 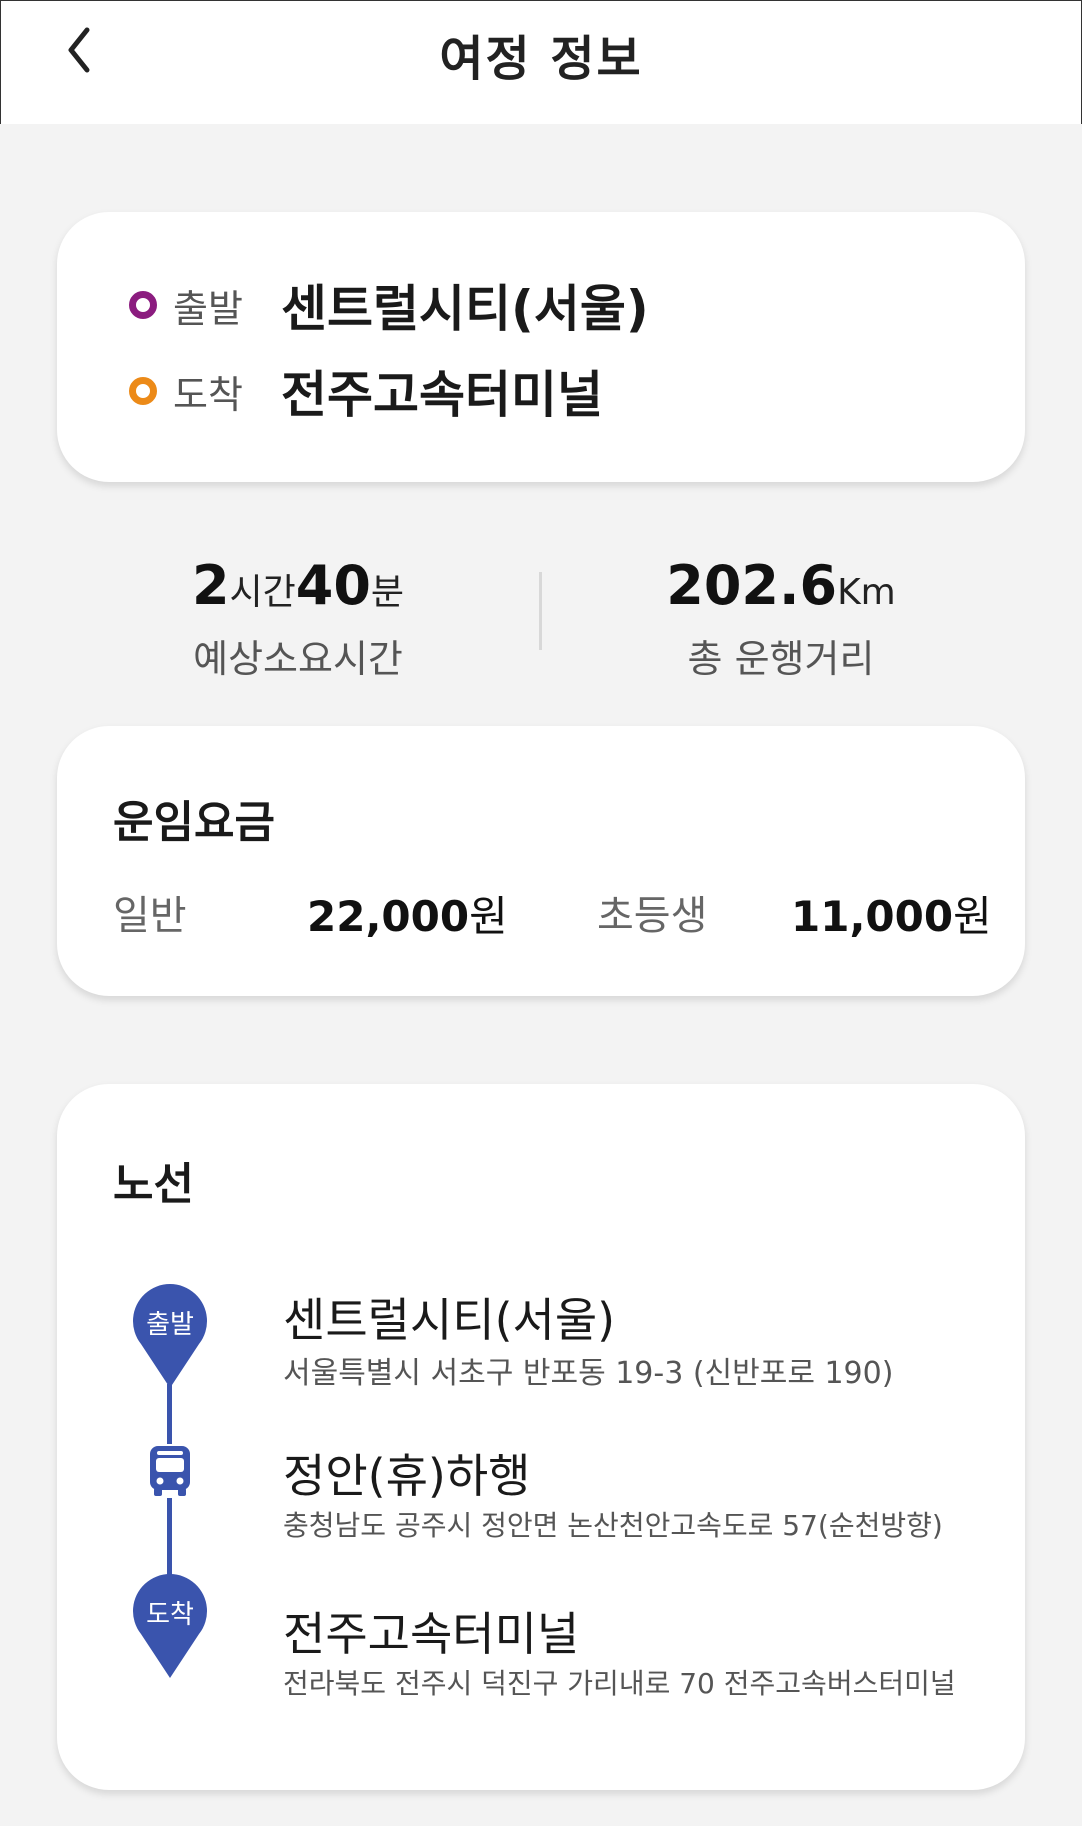 I want to click on duration-minutes-unit: 분, so click(x=387, y=592).